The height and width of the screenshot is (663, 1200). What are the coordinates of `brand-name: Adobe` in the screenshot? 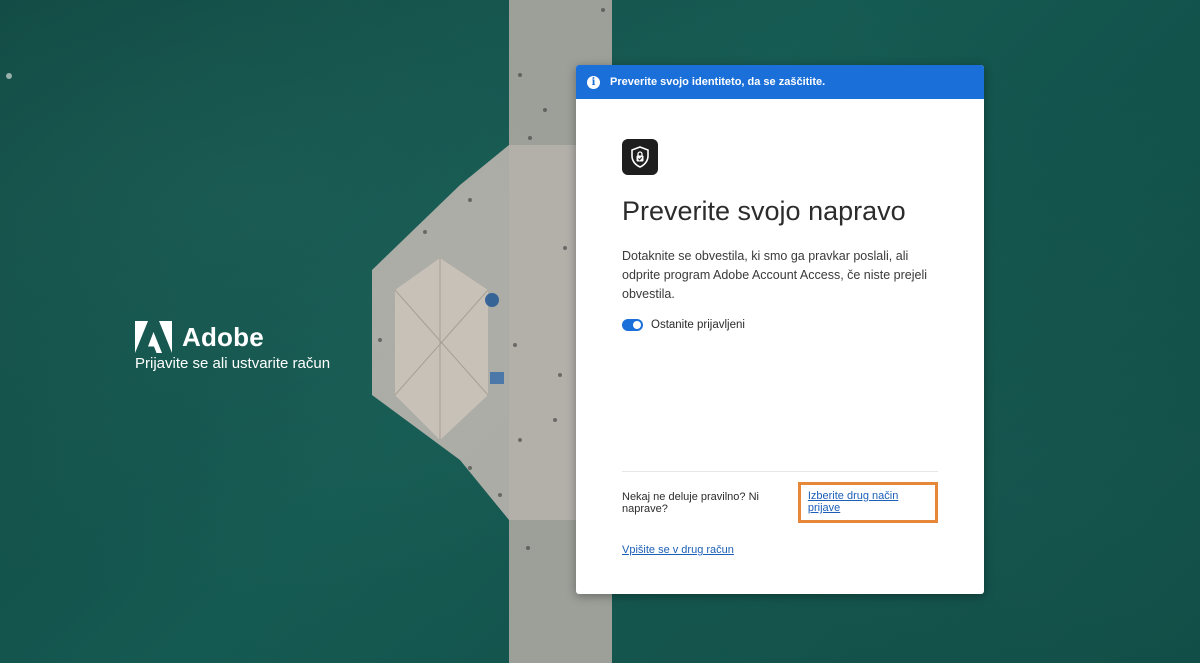 It's located at (223, 336).